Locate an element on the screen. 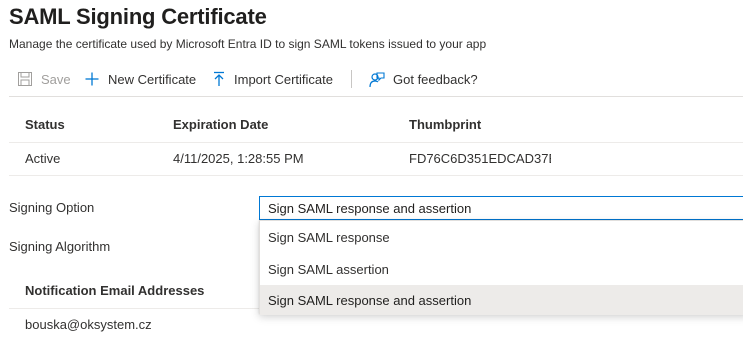 This screenshot has width=743, height=338. signing-option-label: Signing Option is located at coordinates (52, 207).